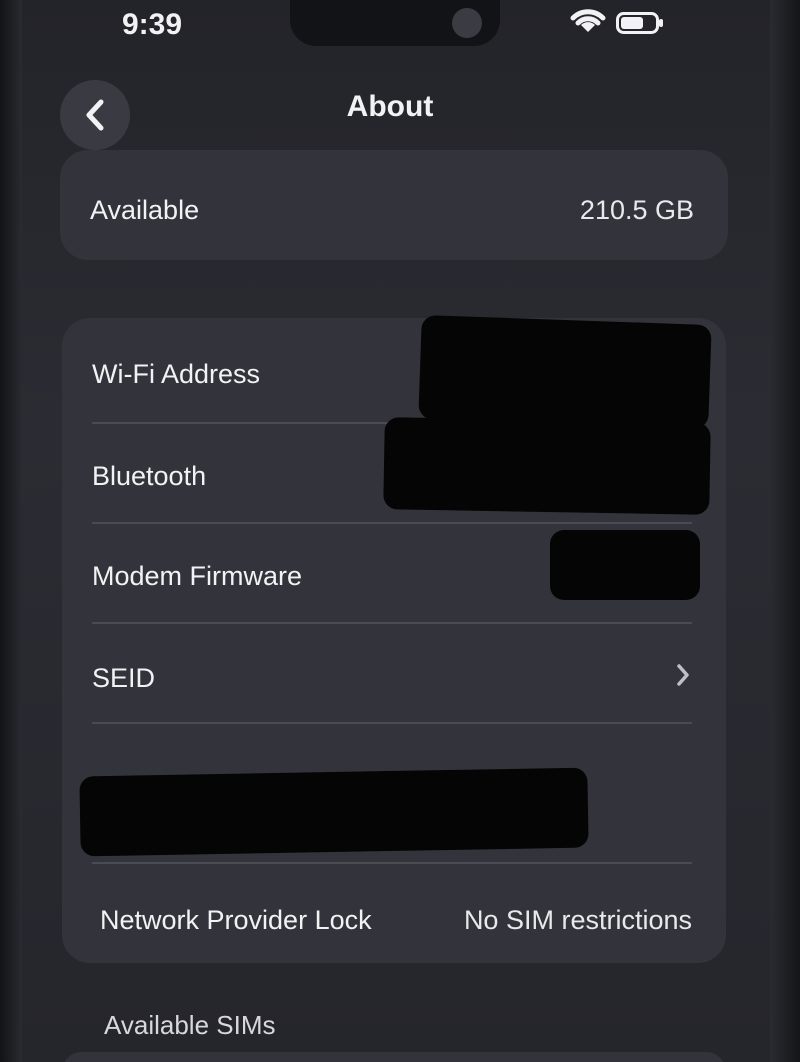  Describe the element at coordinates (124, 677) in the screenshot. I see `seid-label: SEID` at that location.